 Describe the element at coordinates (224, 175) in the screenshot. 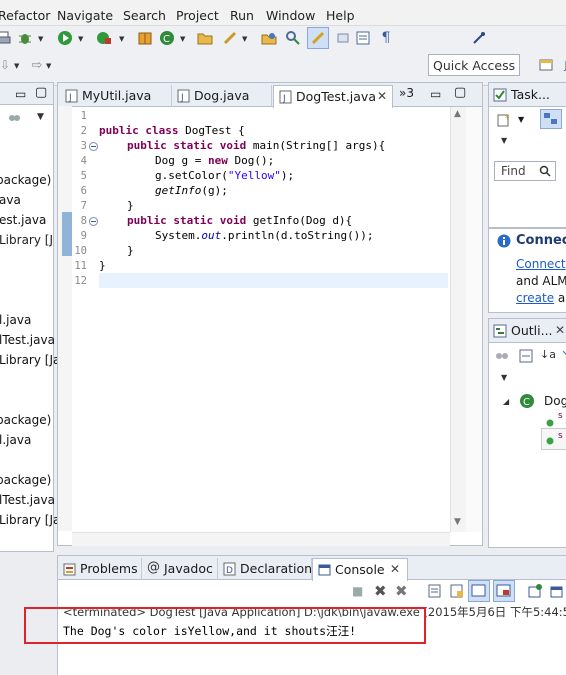

I see `code-line: g.setColor("Yellow");` at that location.